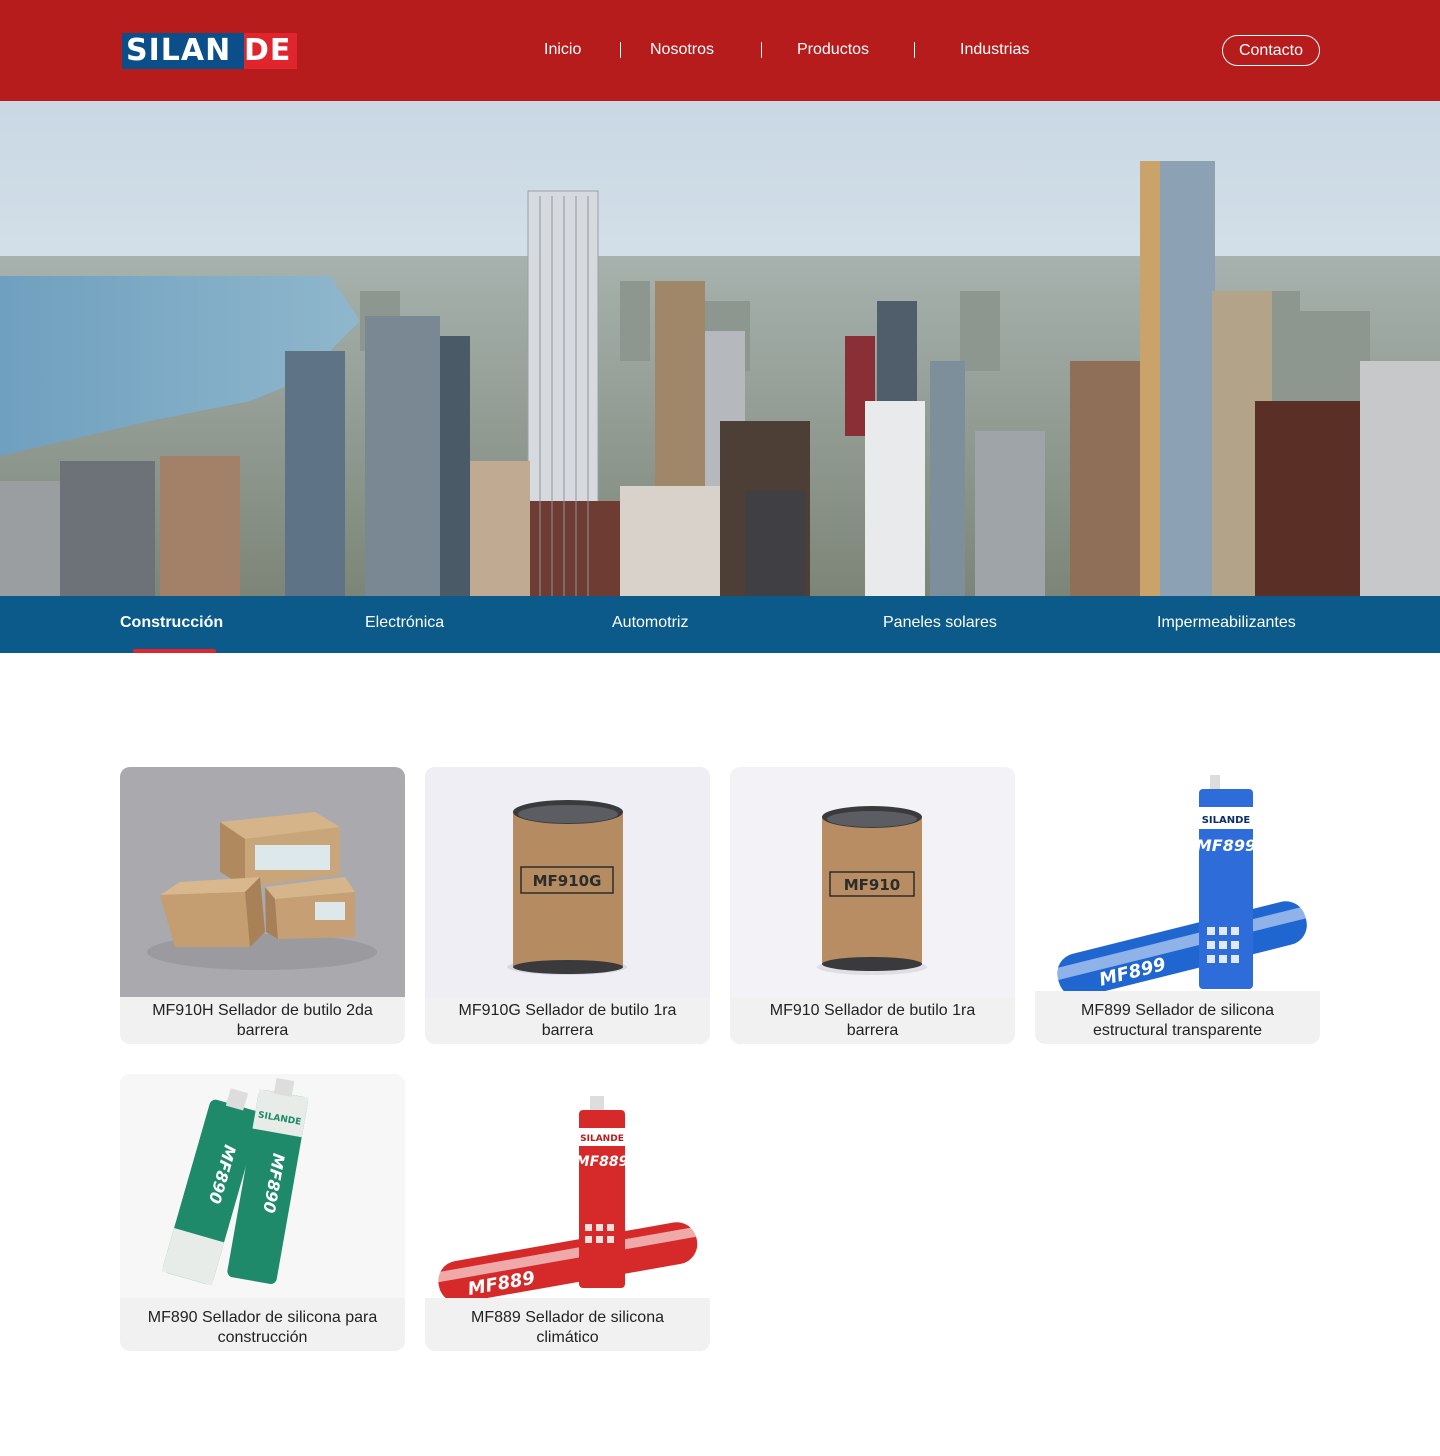  I want to click on tab-electronica: Electrónica, so click(404, 623).